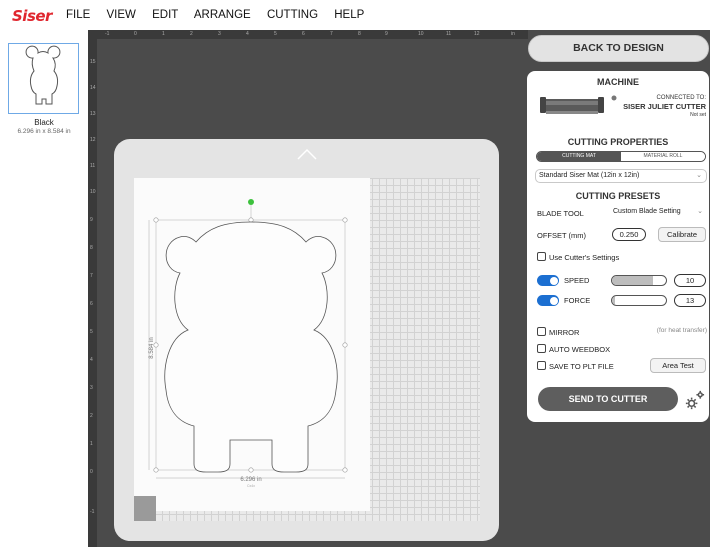 The image size is (710, 547). Describe the element at coordinates (251, 486) in the screenshot. I see `width-dimension-sub: Cx4x` at that location.